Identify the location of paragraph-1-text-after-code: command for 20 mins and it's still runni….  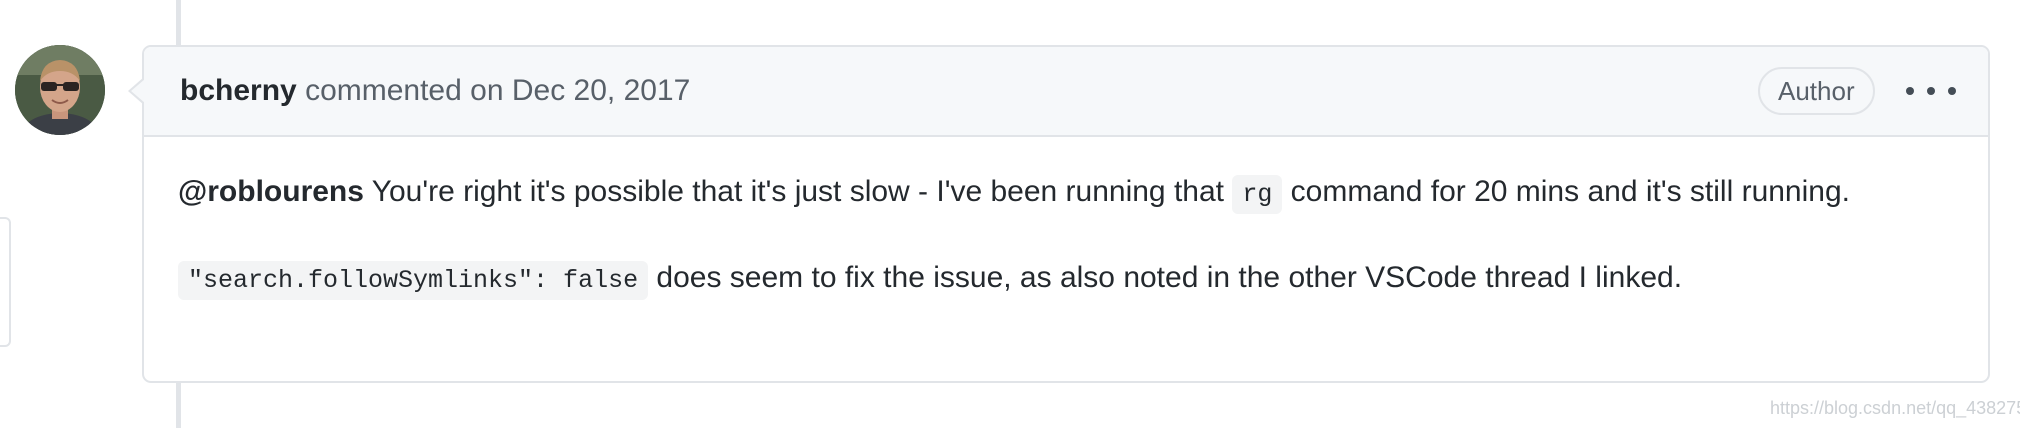
(1566, 191).